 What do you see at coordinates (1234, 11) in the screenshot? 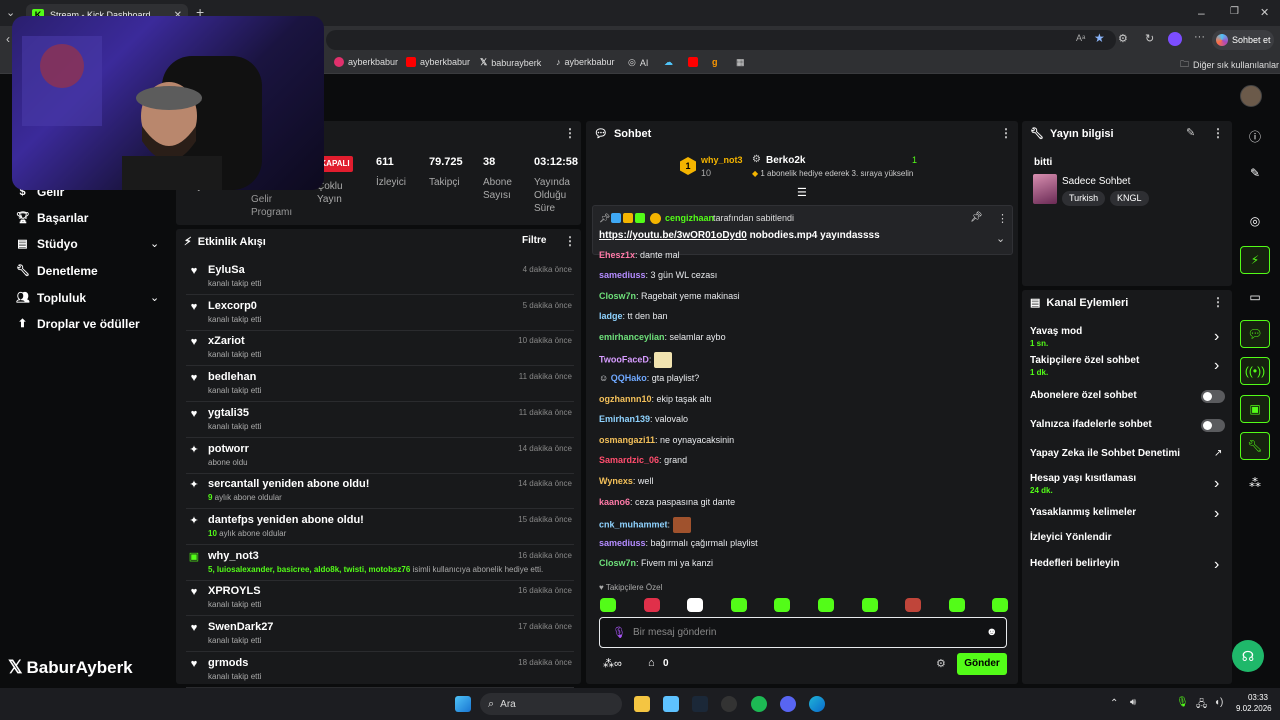
I see `maximize-icon: ❐` at bounding box center [1234, 11].